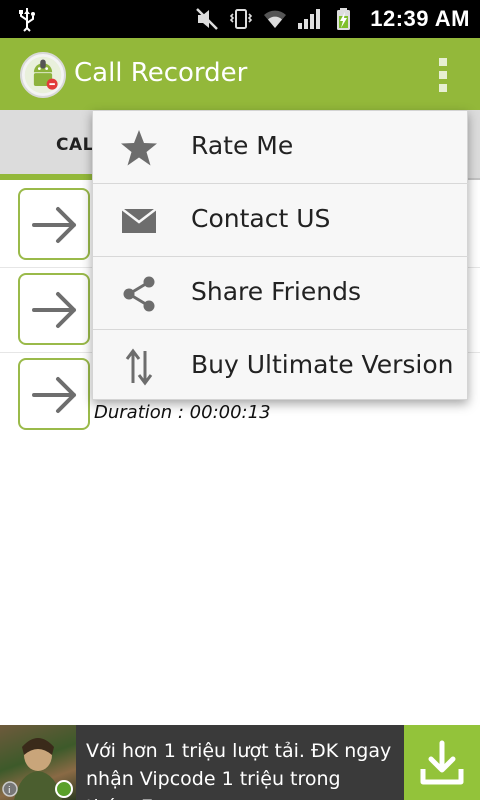  What do you see at coordinates (344, 19) in the screenshot?
I see `battery-charging-icon` at bounding box center [344, 19].